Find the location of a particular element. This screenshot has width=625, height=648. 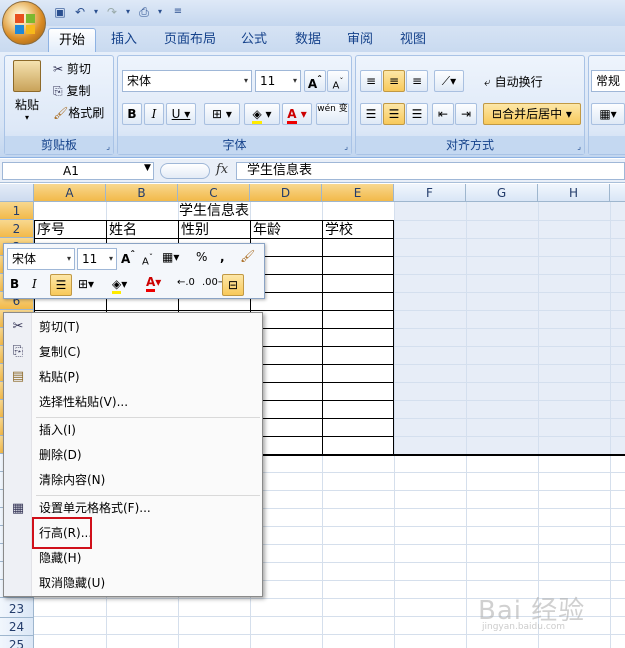

mini-bold-button: B is located at coordinates (14, 284).